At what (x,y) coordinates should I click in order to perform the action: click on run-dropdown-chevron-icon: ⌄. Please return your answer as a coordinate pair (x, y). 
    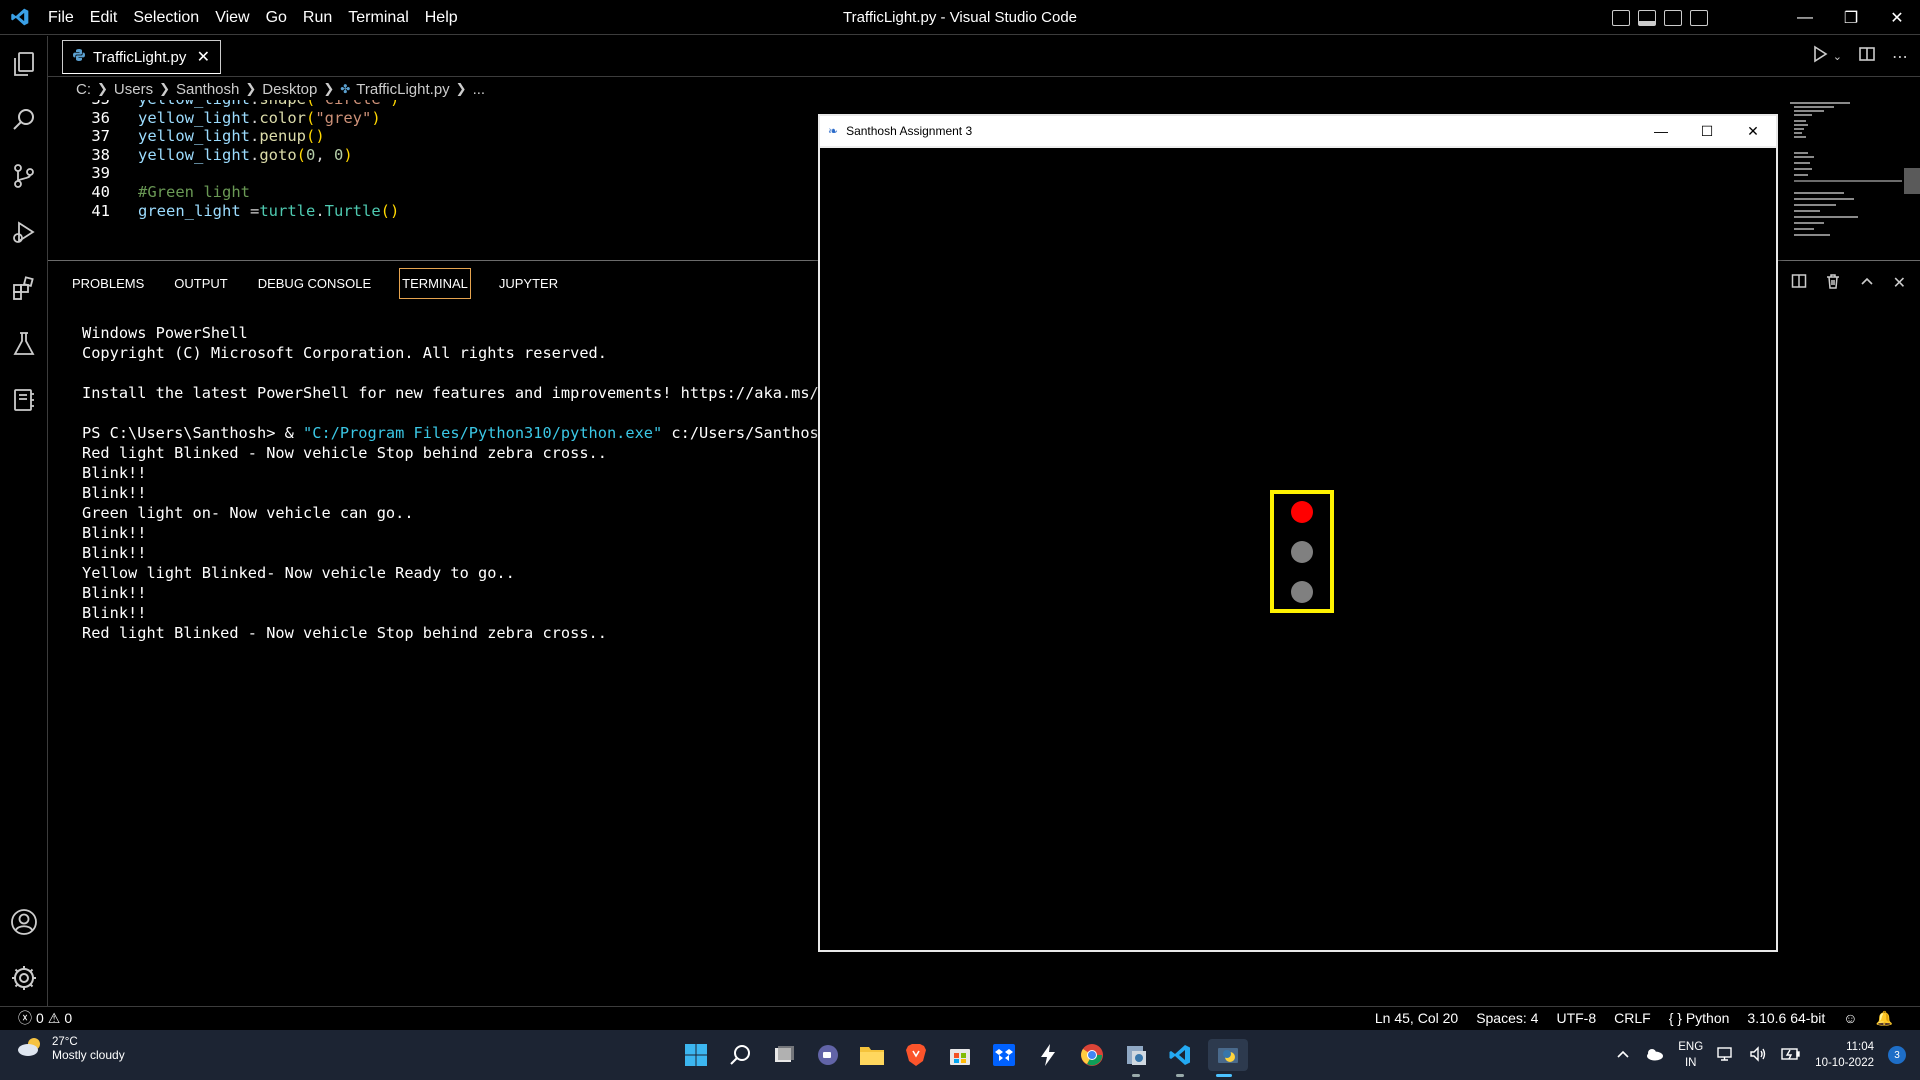
    Looking at the image, I should click on (1837, 56).